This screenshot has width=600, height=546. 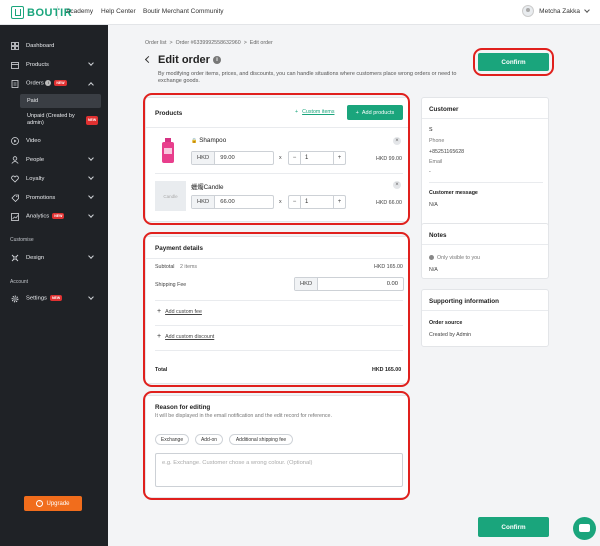 What do you see at coordinates (22, 240) in the screenshot?
I see `section-customise: Customise` at bounding box center [22, 240].